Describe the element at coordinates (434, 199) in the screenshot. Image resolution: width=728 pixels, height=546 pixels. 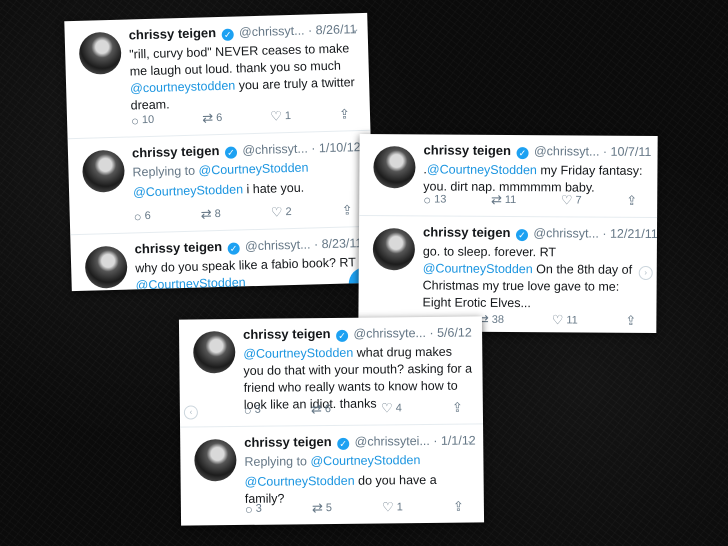
I see `reply-button: ○ 13` at that location.